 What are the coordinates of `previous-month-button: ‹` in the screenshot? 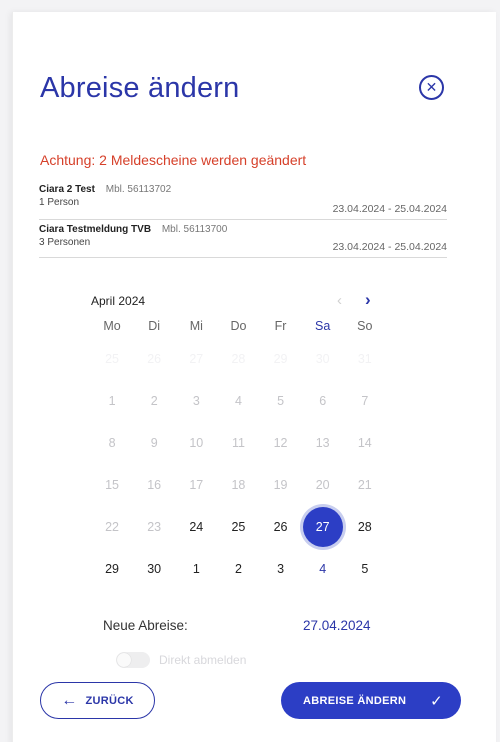 It's located at (339, 300).